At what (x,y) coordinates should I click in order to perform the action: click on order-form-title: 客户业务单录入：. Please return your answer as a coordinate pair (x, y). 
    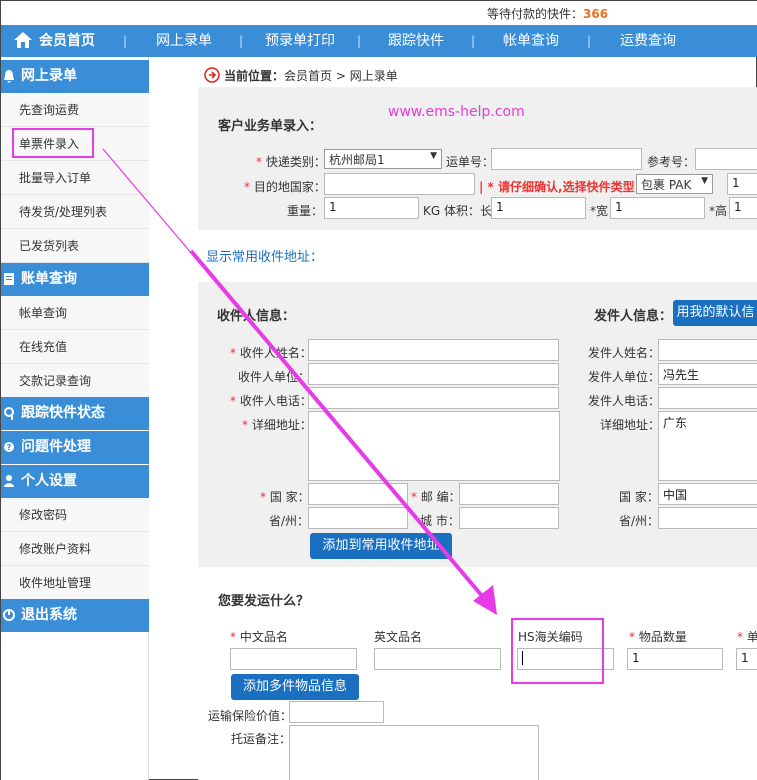
    Looking at the image, I should click on (270, 126).